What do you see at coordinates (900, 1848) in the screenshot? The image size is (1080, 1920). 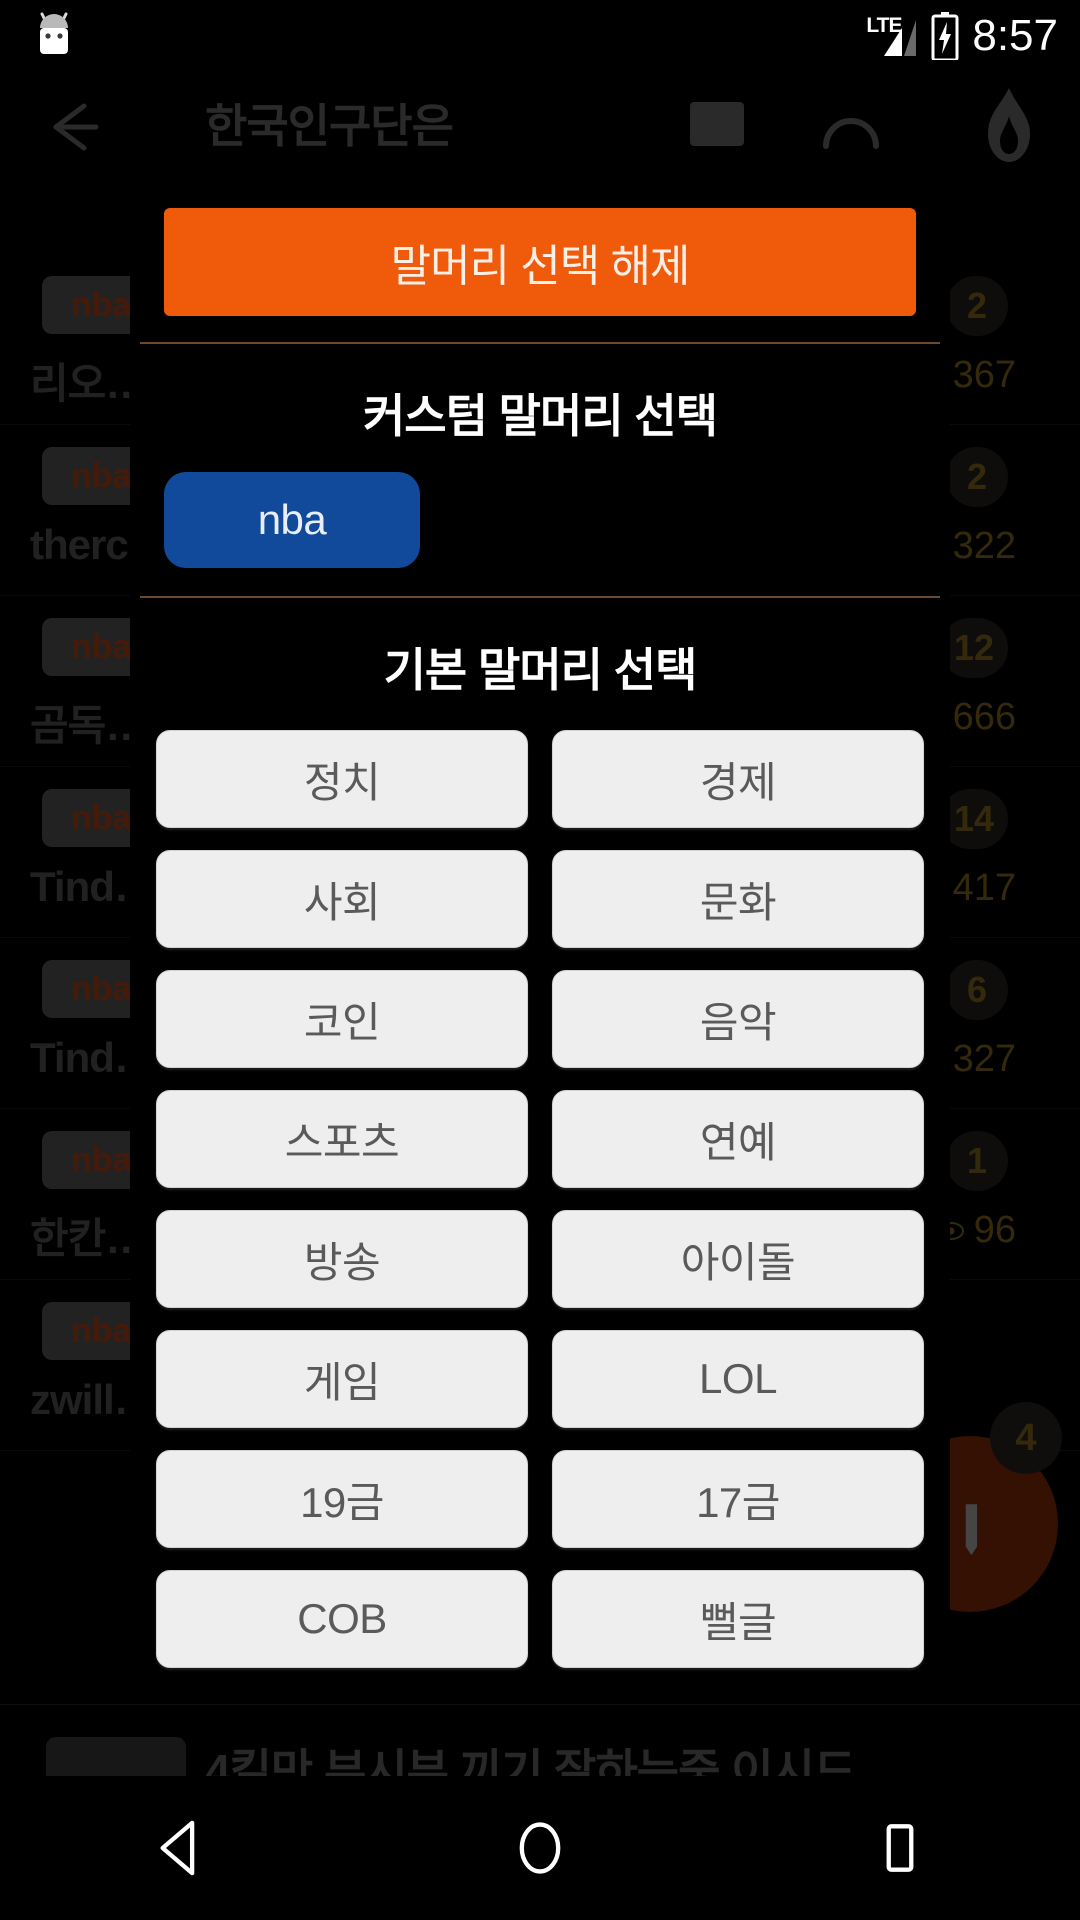 I see `nav-recents-square-icon` at bounding box center [900, 1848].